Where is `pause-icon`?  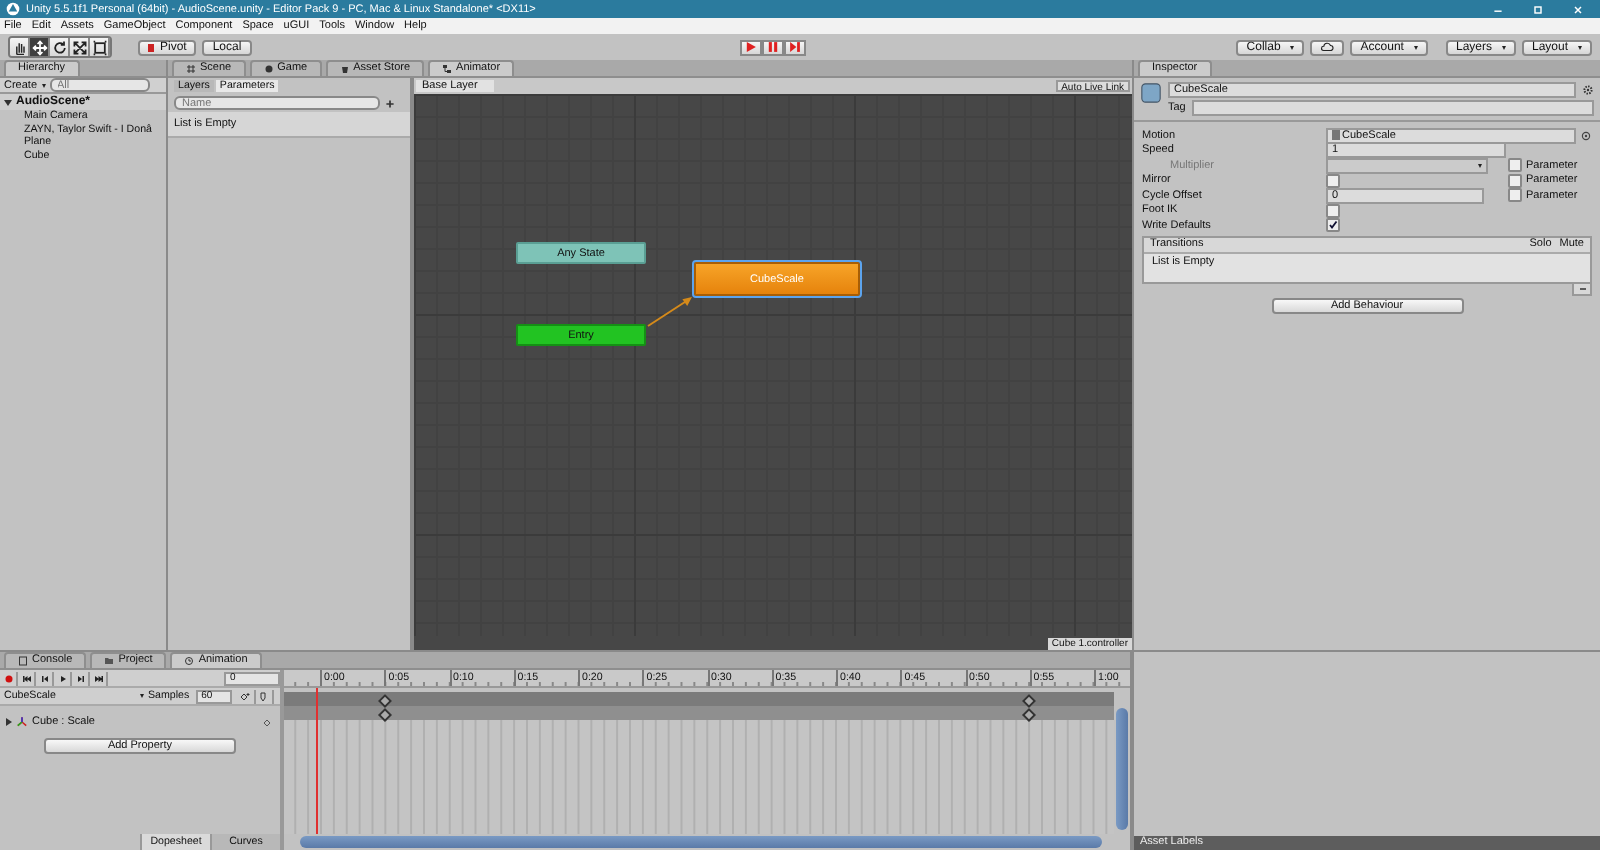
pause-icon is located at coordinates (773, 47).